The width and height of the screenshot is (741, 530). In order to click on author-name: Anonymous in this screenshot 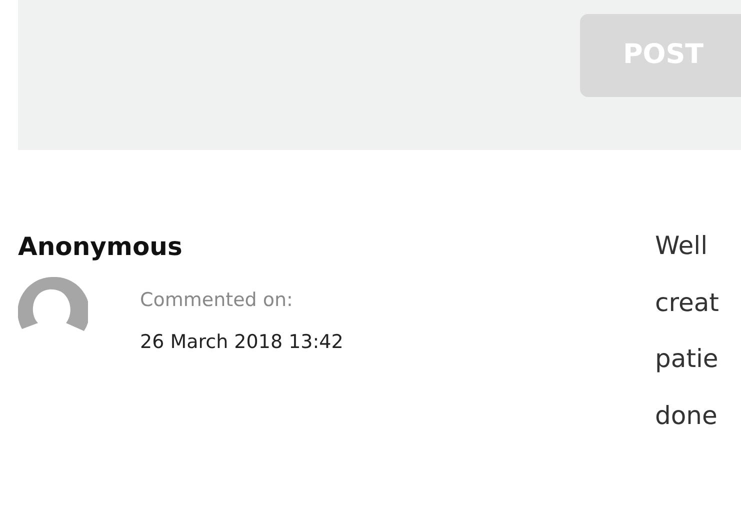, I will do `click(101, 246)`.